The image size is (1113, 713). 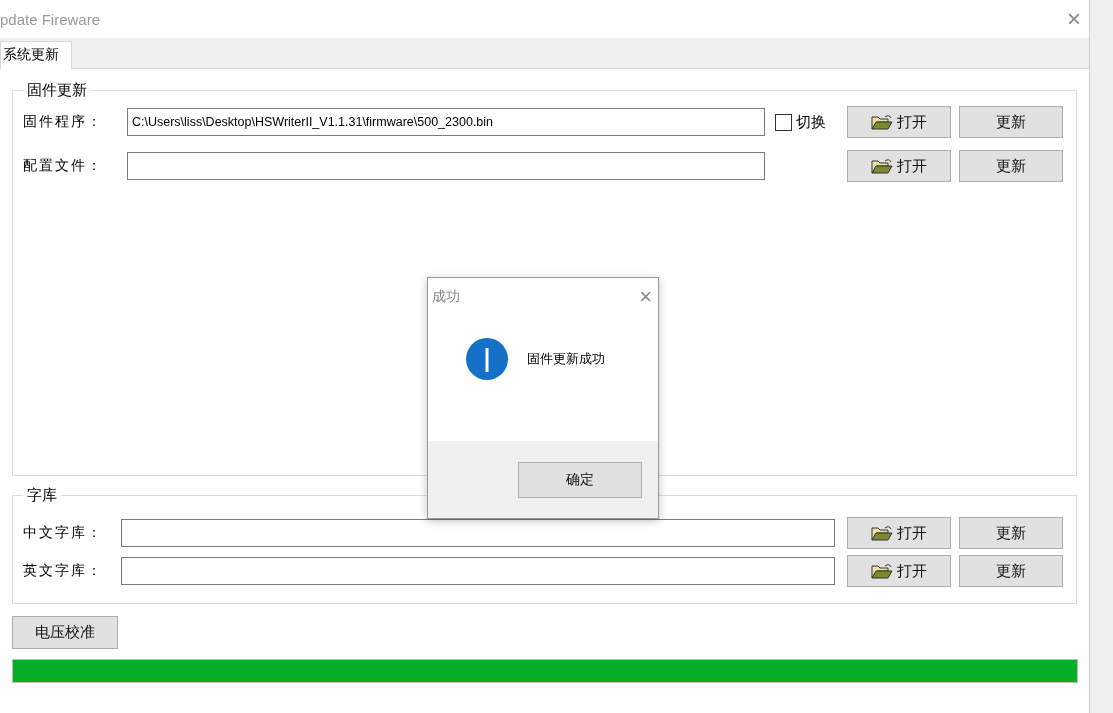 What do you see at coordinates (36, 55) in the screenshot?
I see `tab: 系统更新` at bounding box center [36, 55].